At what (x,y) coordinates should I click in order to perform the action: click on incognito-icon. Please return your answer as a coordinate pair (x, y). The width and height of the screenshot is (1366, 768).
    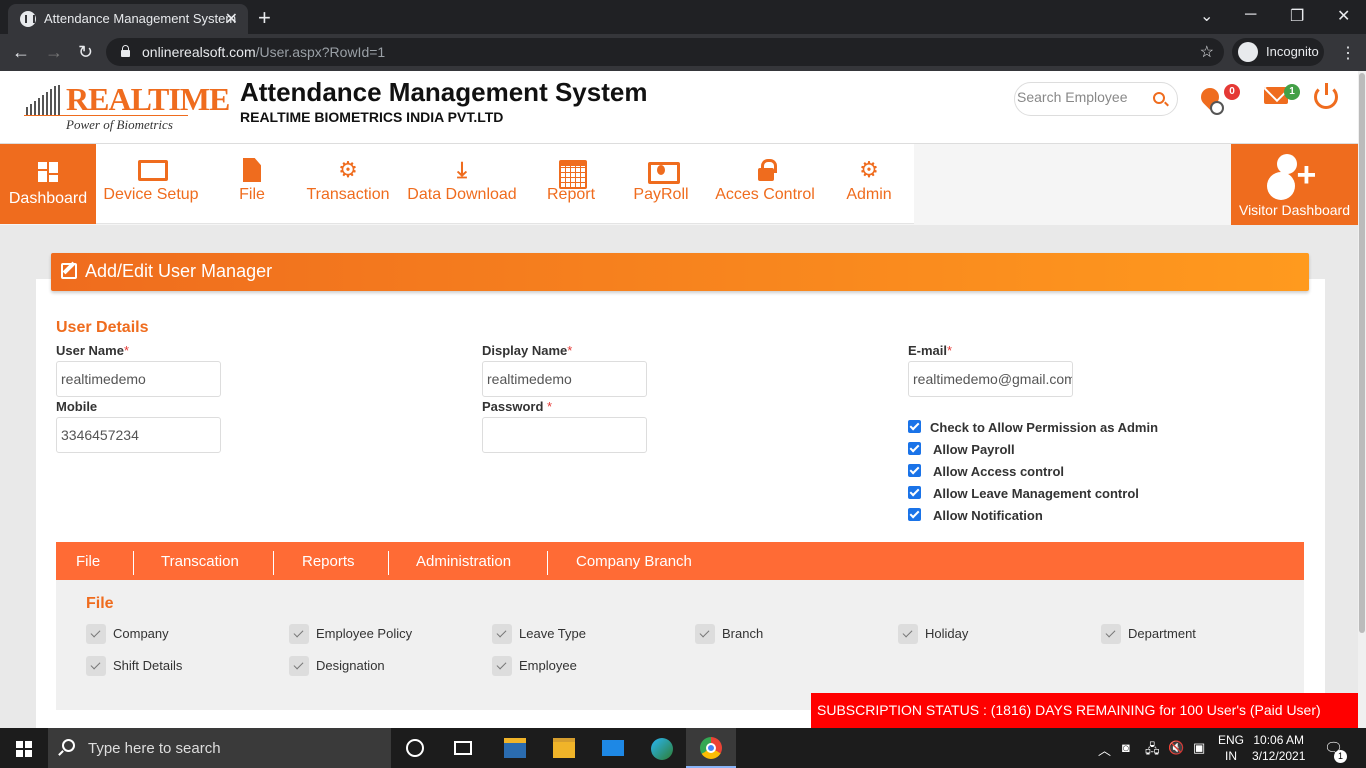
    Looking at the image, I should click on (1248, 52).